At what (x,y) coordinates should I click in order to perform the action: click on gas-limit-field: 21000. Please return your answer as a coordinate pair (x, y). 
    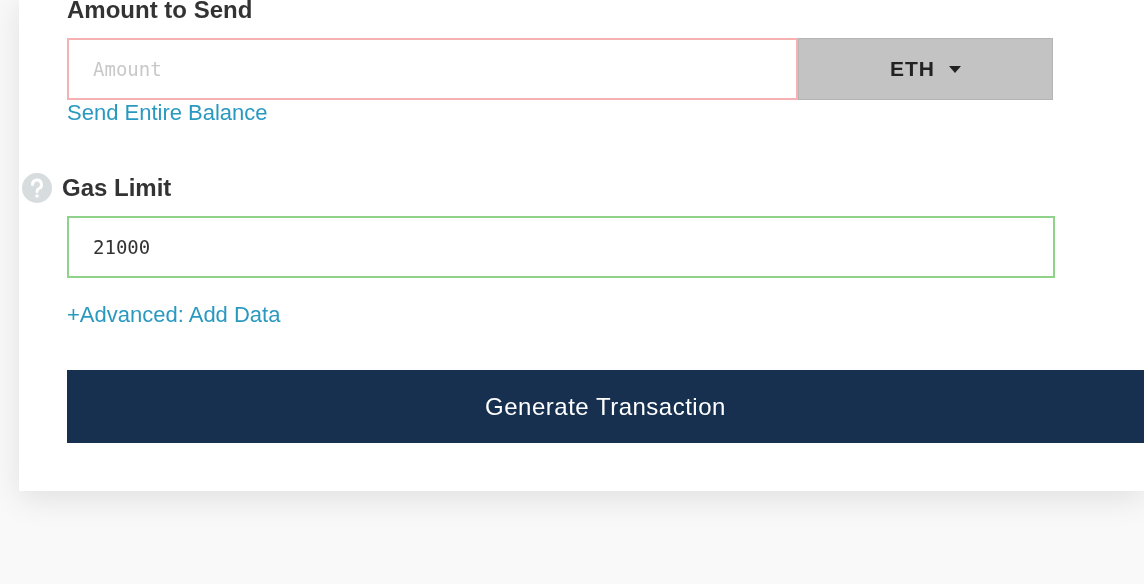
    Looking at the image, I should click on (561, 247).